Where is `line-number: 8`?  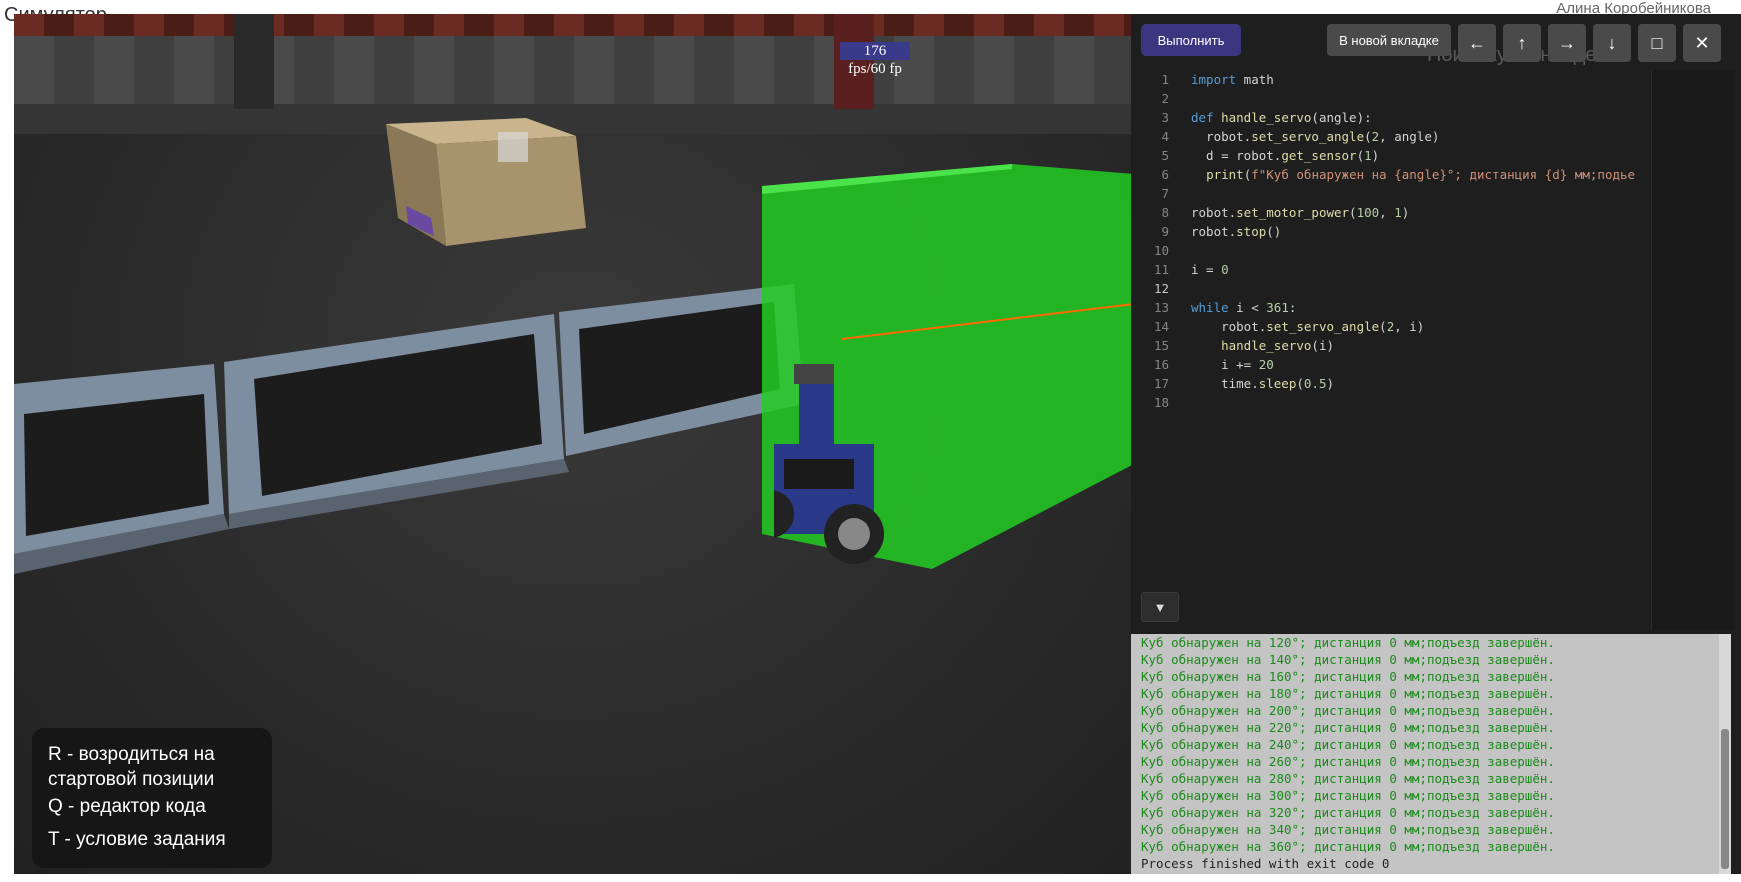 line-number: 8 is located at coordinates (1165, 212).